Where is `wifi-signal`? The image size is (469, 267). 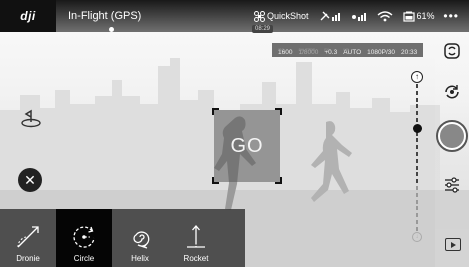 wifi-signal is located at coordinates (385, 16).